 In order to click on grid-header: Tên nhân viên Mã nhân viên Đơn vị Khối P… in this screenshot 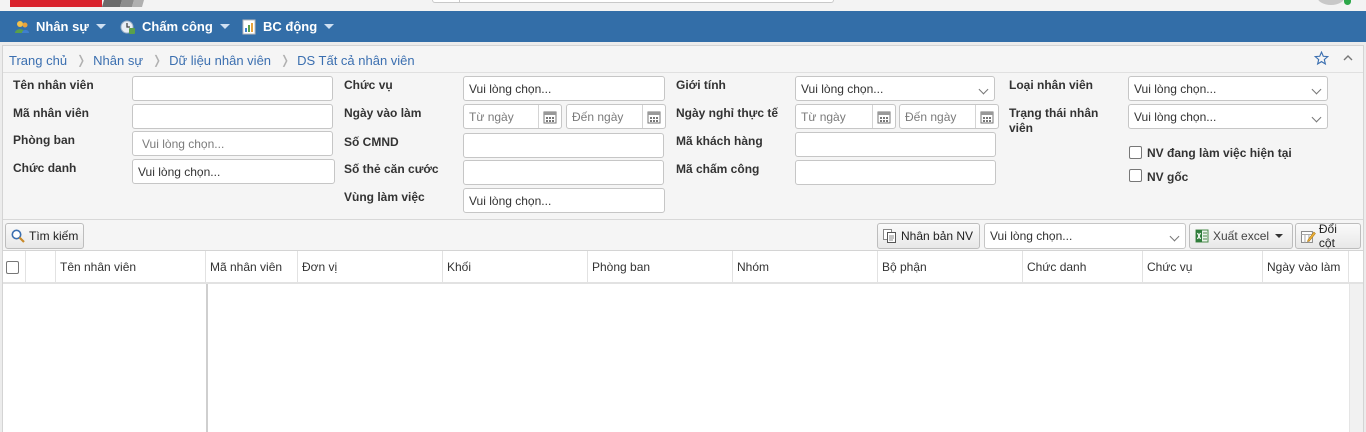, I will do `click(683, 267)`.